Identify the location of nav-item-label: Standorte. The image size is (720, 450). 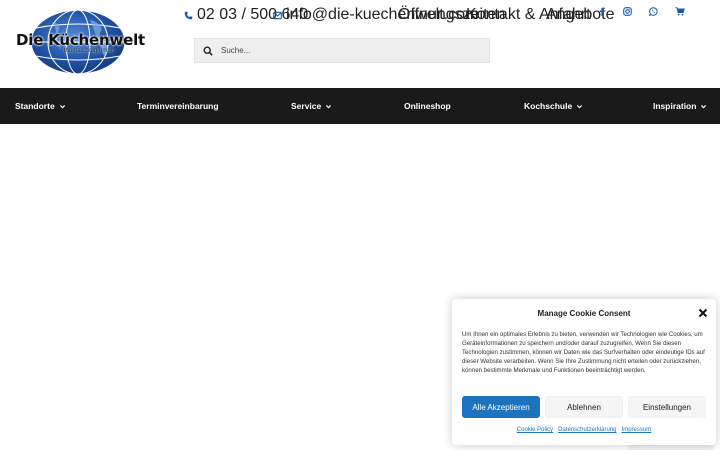
(35, 106).